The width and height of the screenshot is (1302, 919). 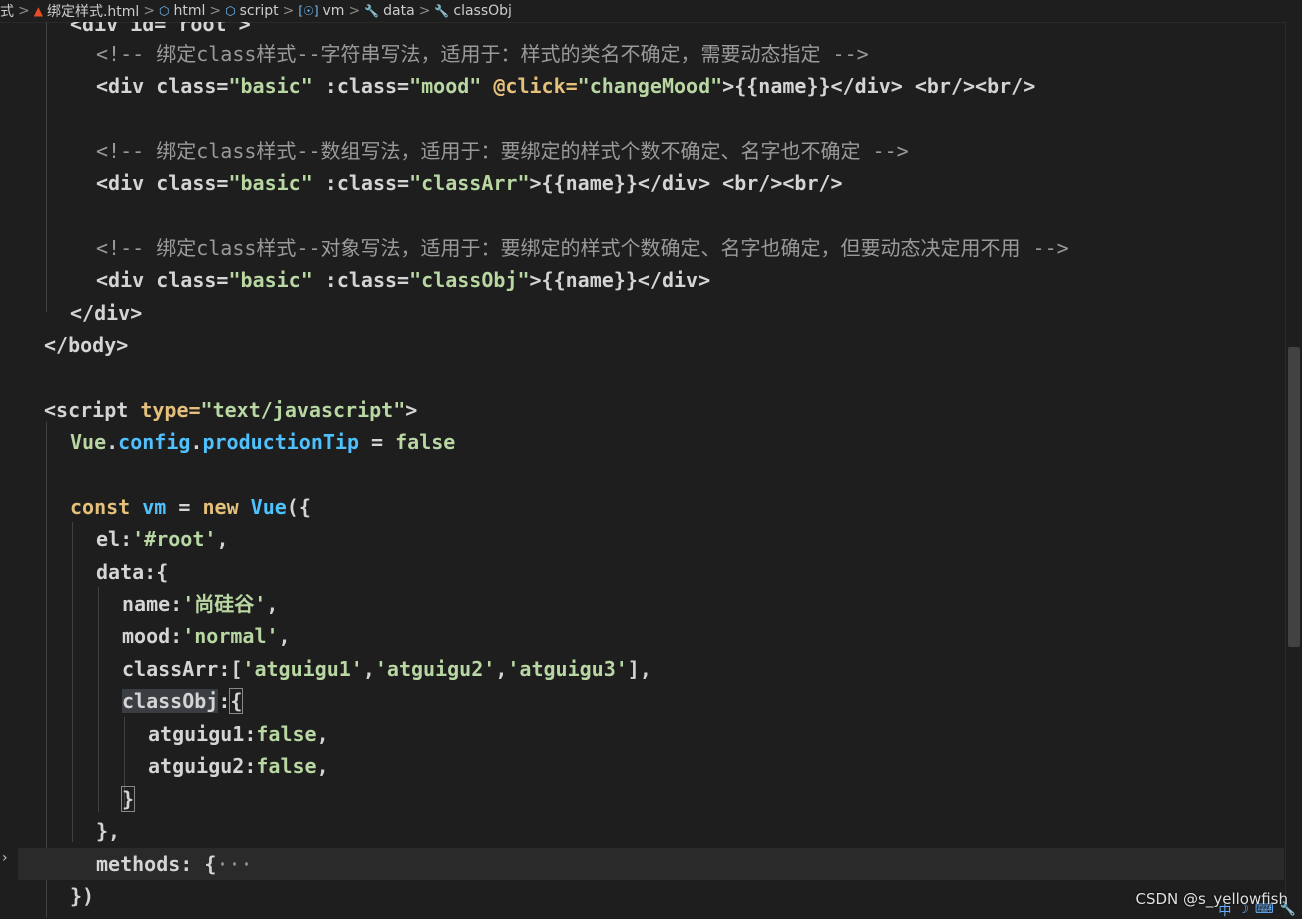 I want to click on code-line: }), so click(x=82, y=896).